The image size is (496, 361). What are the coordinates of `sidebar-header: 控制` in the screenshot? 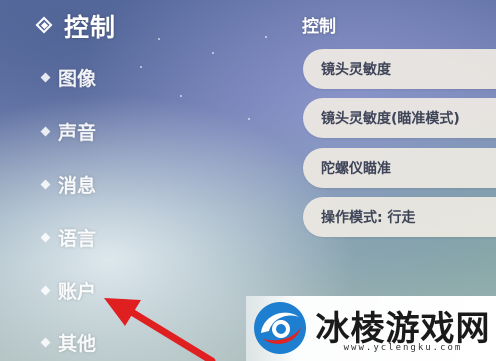 It's located at (75, 26).